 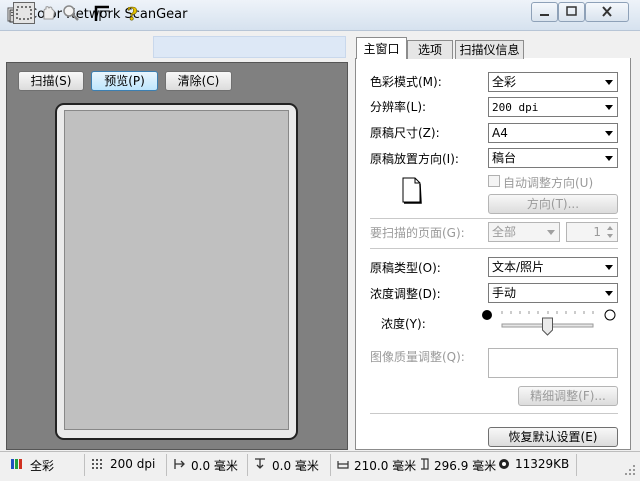 I want to click on minimize-button, so click(x=544, y=12).